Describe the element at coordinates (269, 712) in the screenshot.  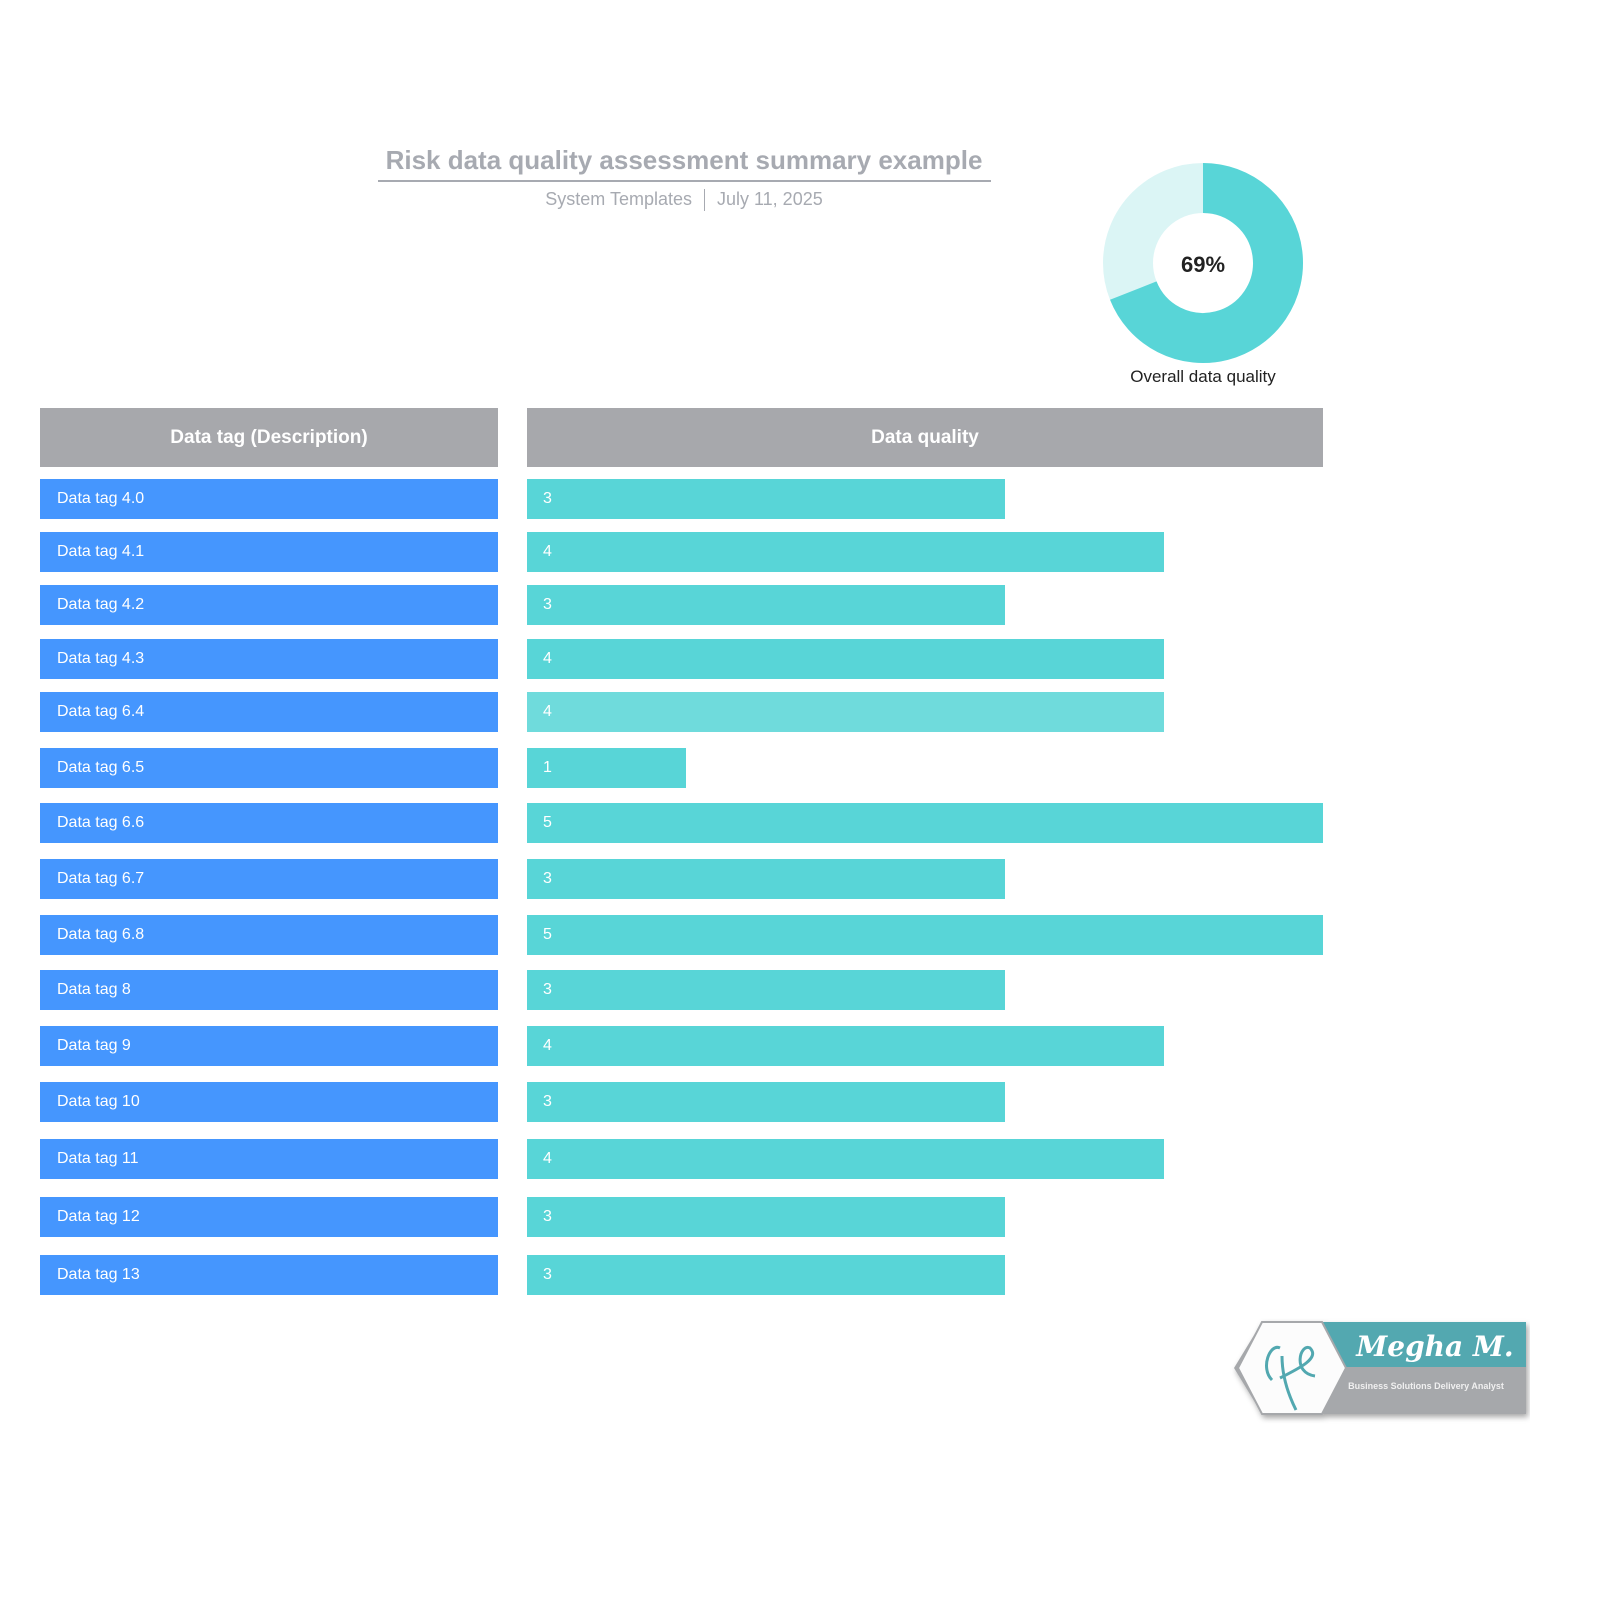
I see `data-tag-label: Data tag 6.4` at that location.